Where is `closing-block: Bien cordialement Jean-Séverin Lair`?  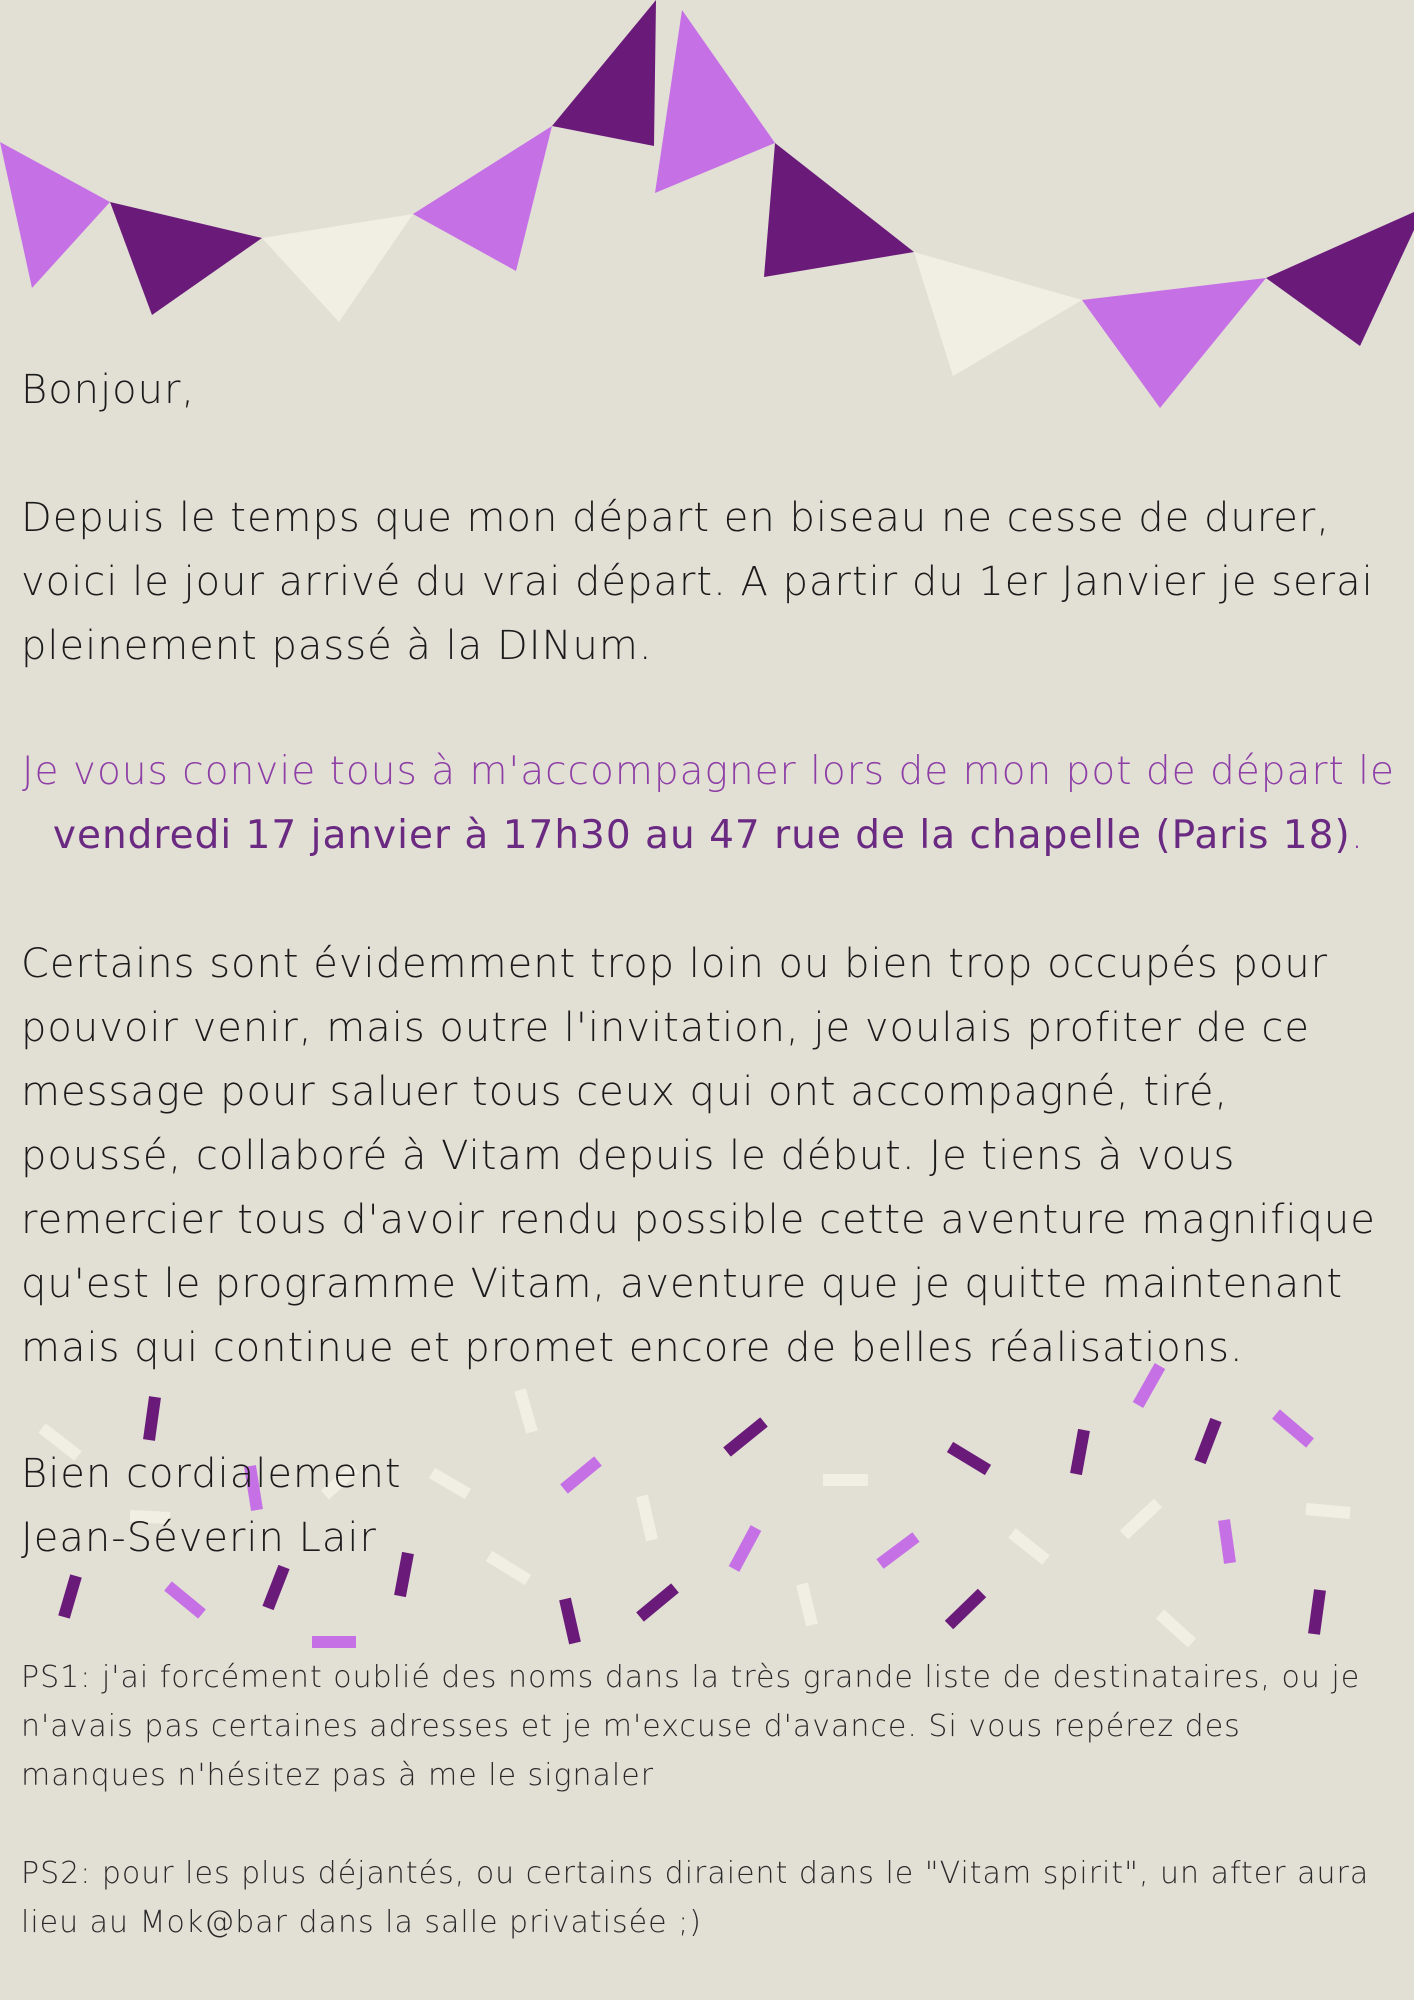
closing-block: Bien cordialement Jean-Séverin Lair is located at coordinates (708, 1506).